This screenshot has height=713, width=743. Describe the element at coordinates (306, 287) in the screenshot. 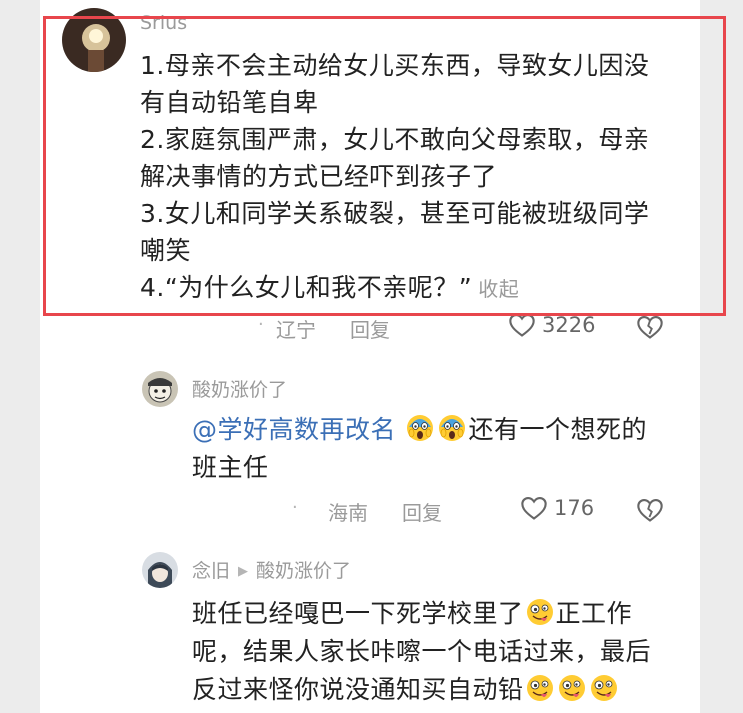

I see `comment-text-last: 4.“为什么女儿和我不亲呢？”` at that location.